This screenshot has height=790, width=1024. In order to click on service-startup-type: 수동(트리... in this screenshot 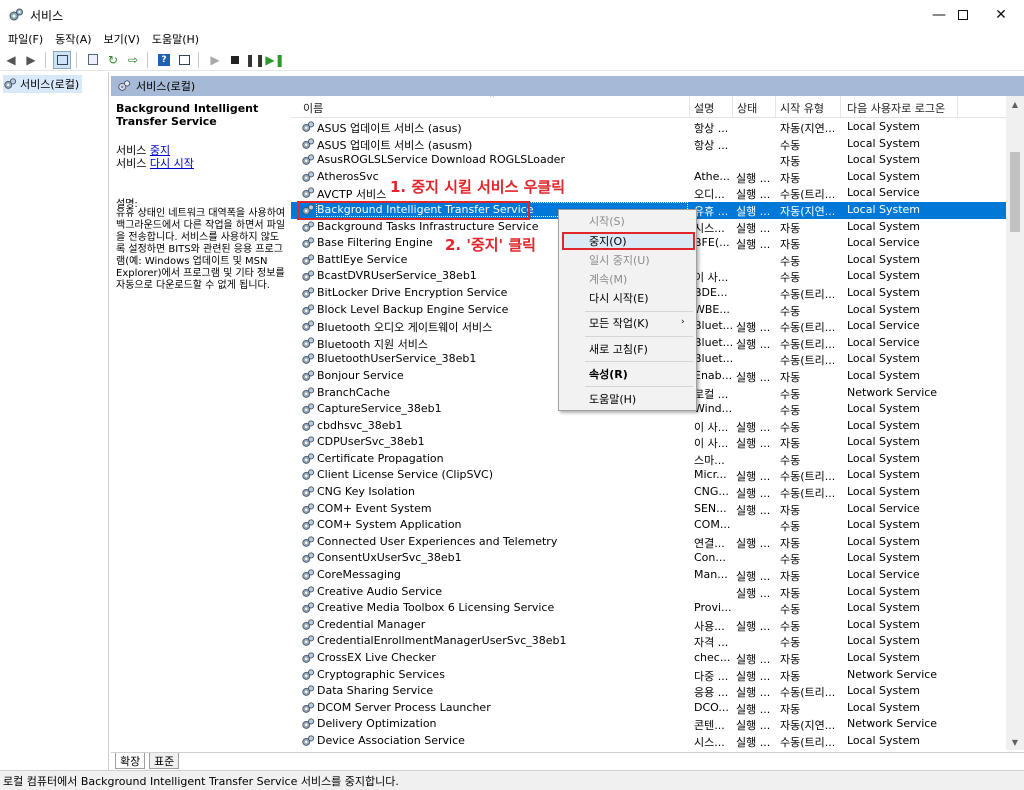, I will do `click(808, 361)`.